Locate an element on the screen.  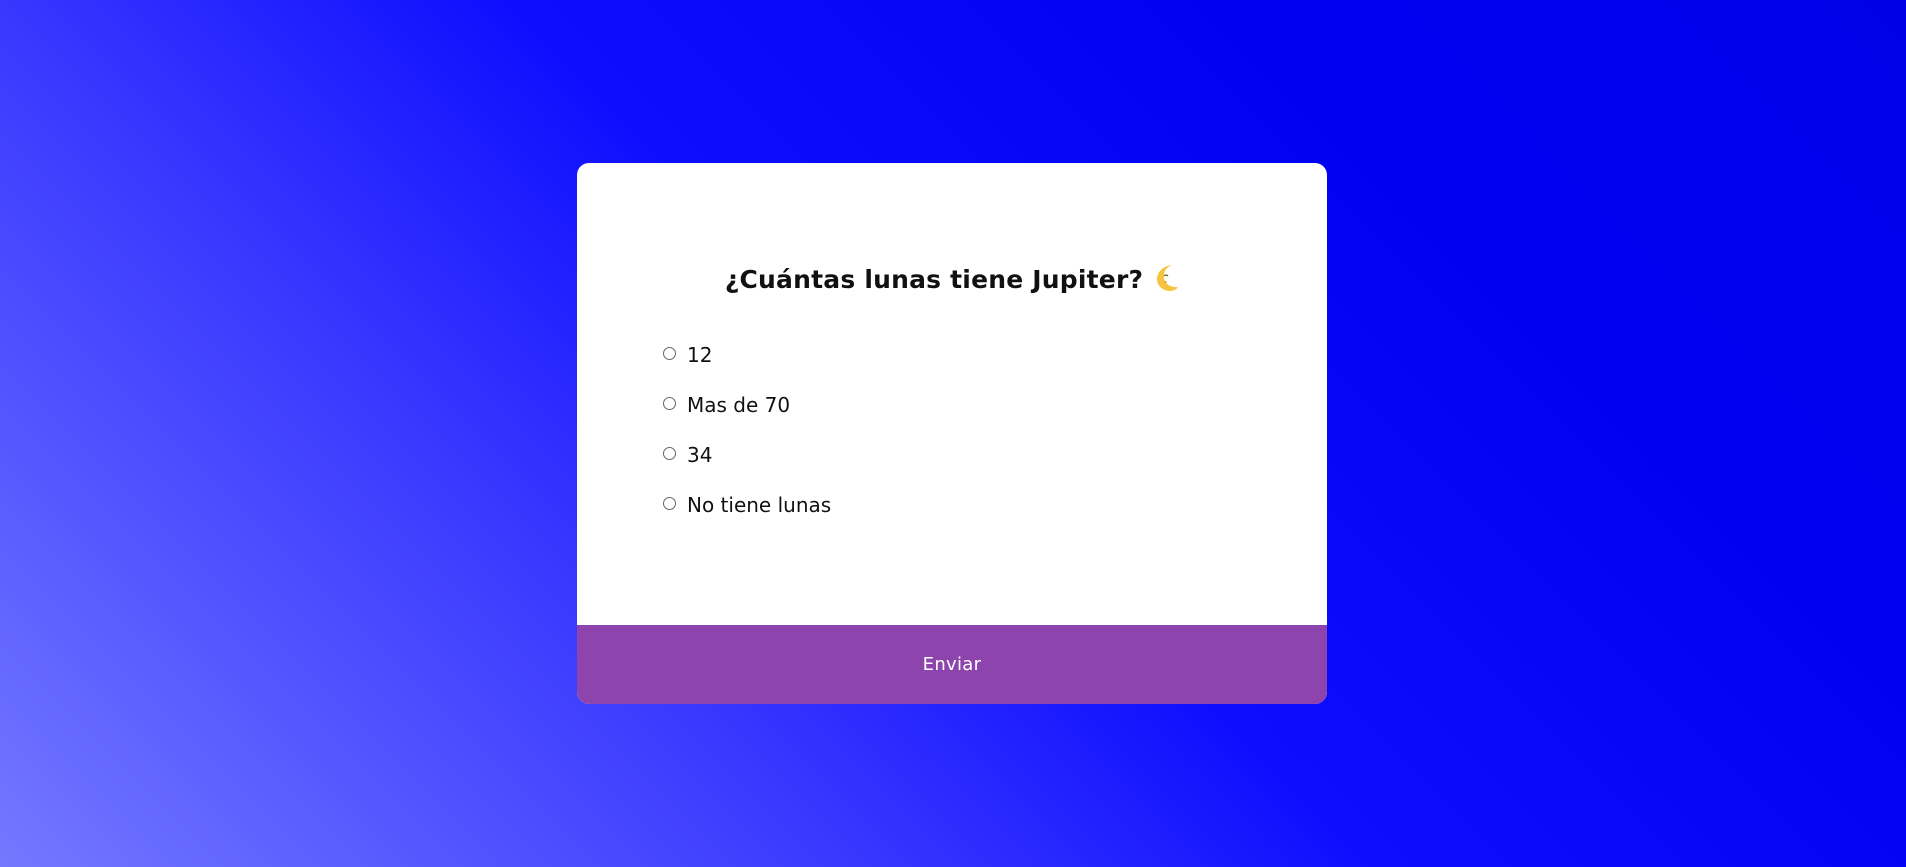
answer-label: 12 is located at coordinates (700, 355).